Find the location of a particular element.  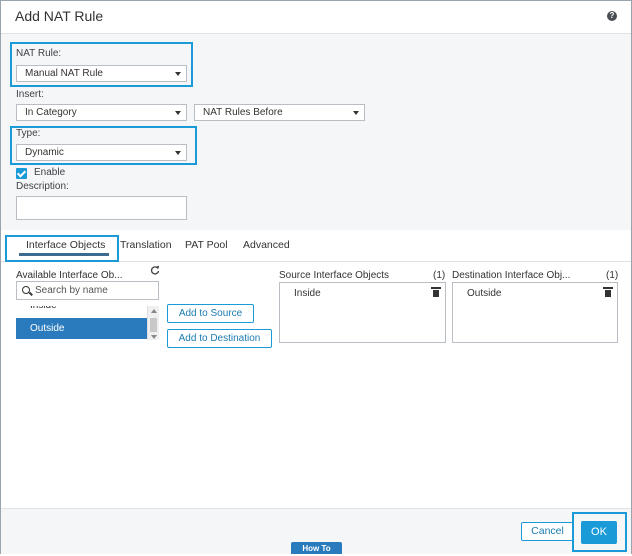

dialog-header: Add NAT Rule ? is located at coordinates (316, 17).